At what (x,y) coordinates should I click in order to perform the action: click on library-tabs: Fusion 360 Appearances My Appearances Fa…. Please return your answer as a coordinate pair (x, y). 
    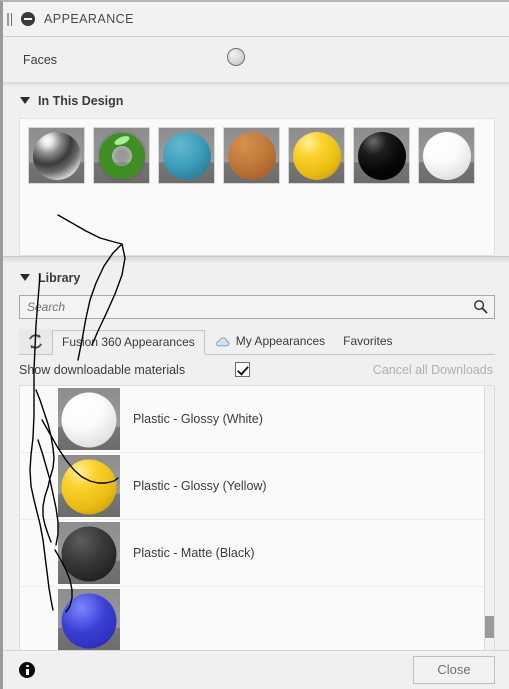
    Looking at the image, I should click on (257, 341).